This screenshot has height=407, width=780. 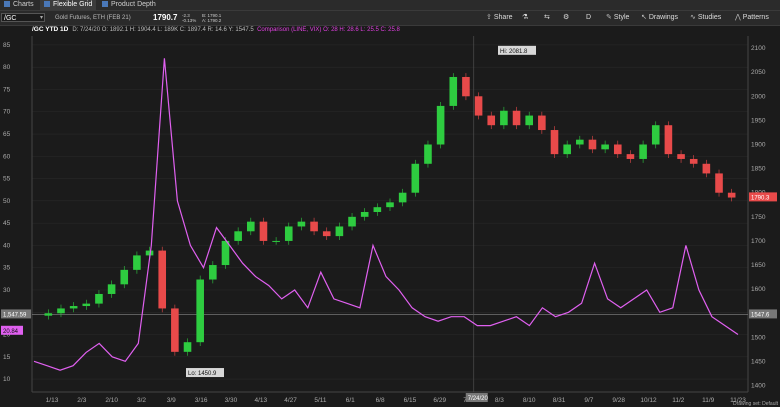 What do you see at coordinates (41, 18) in the screenshot?
I see `chevron-down-icon: ▾` at bounding box center [41, 18].